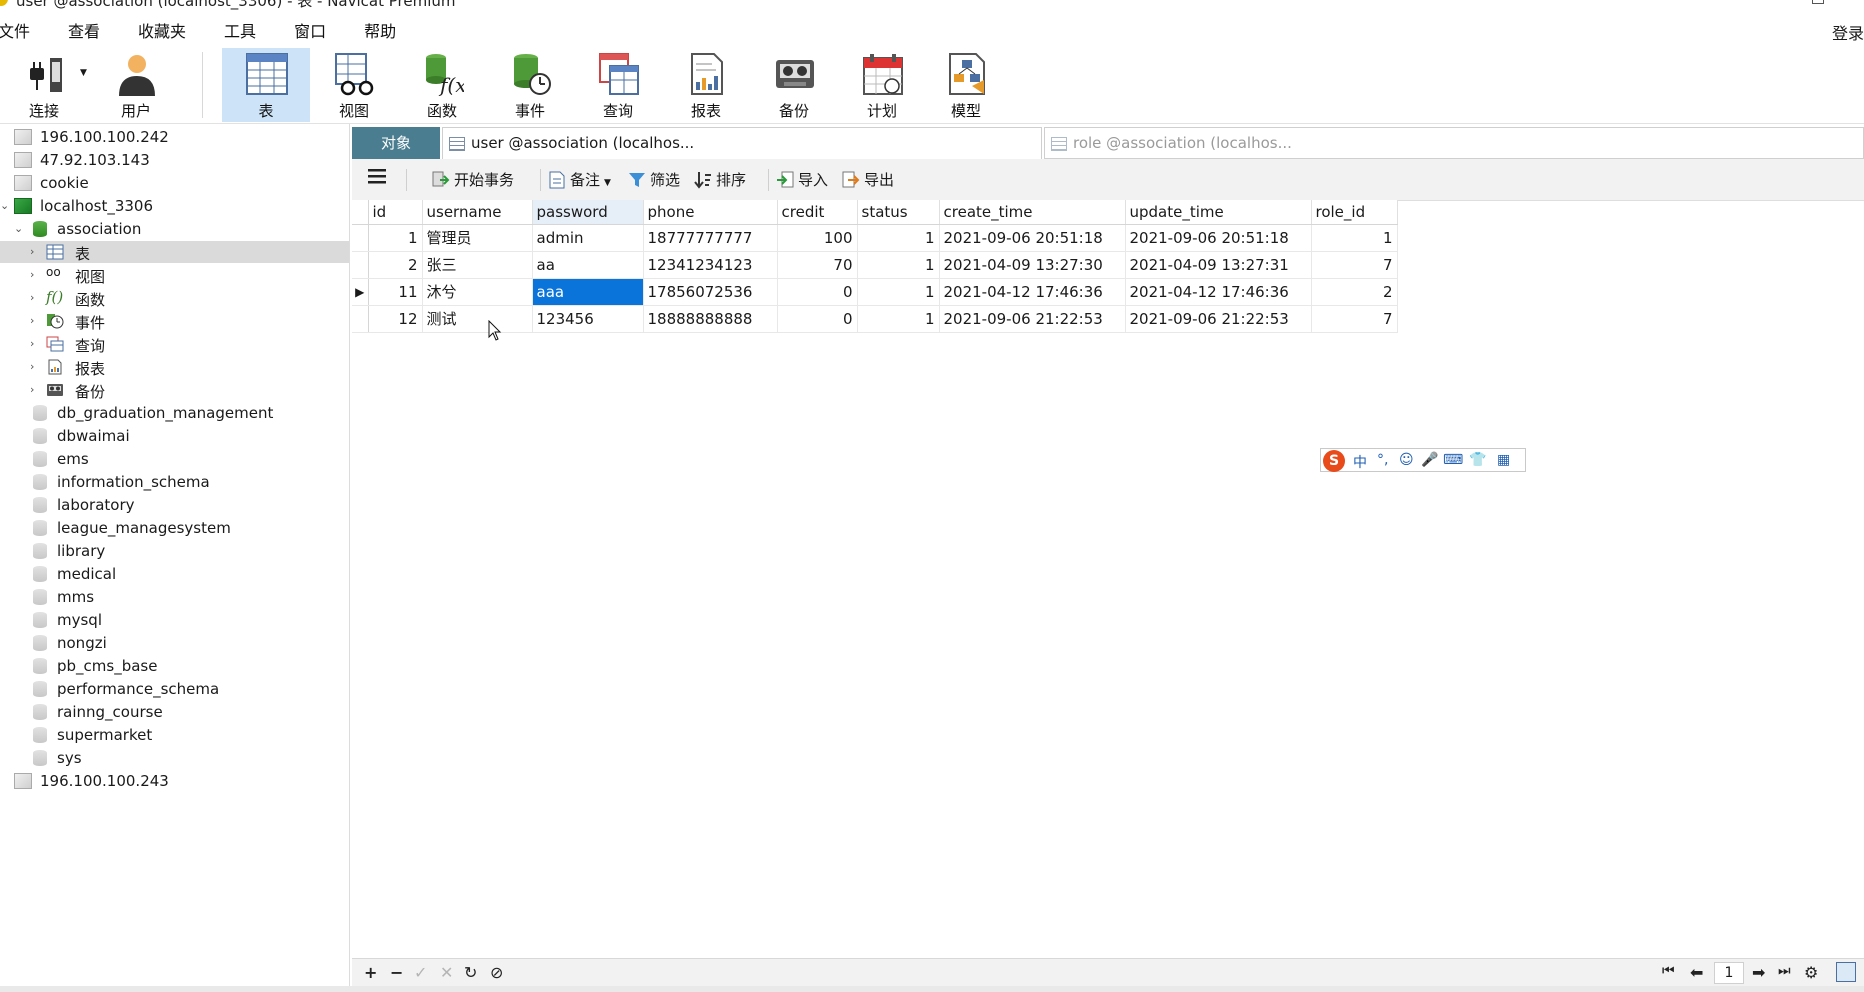  What do you see at coordinates (1729, 973) in the screenshot?
I see `page-number-input: 1` at bounding box center [1729, 973].